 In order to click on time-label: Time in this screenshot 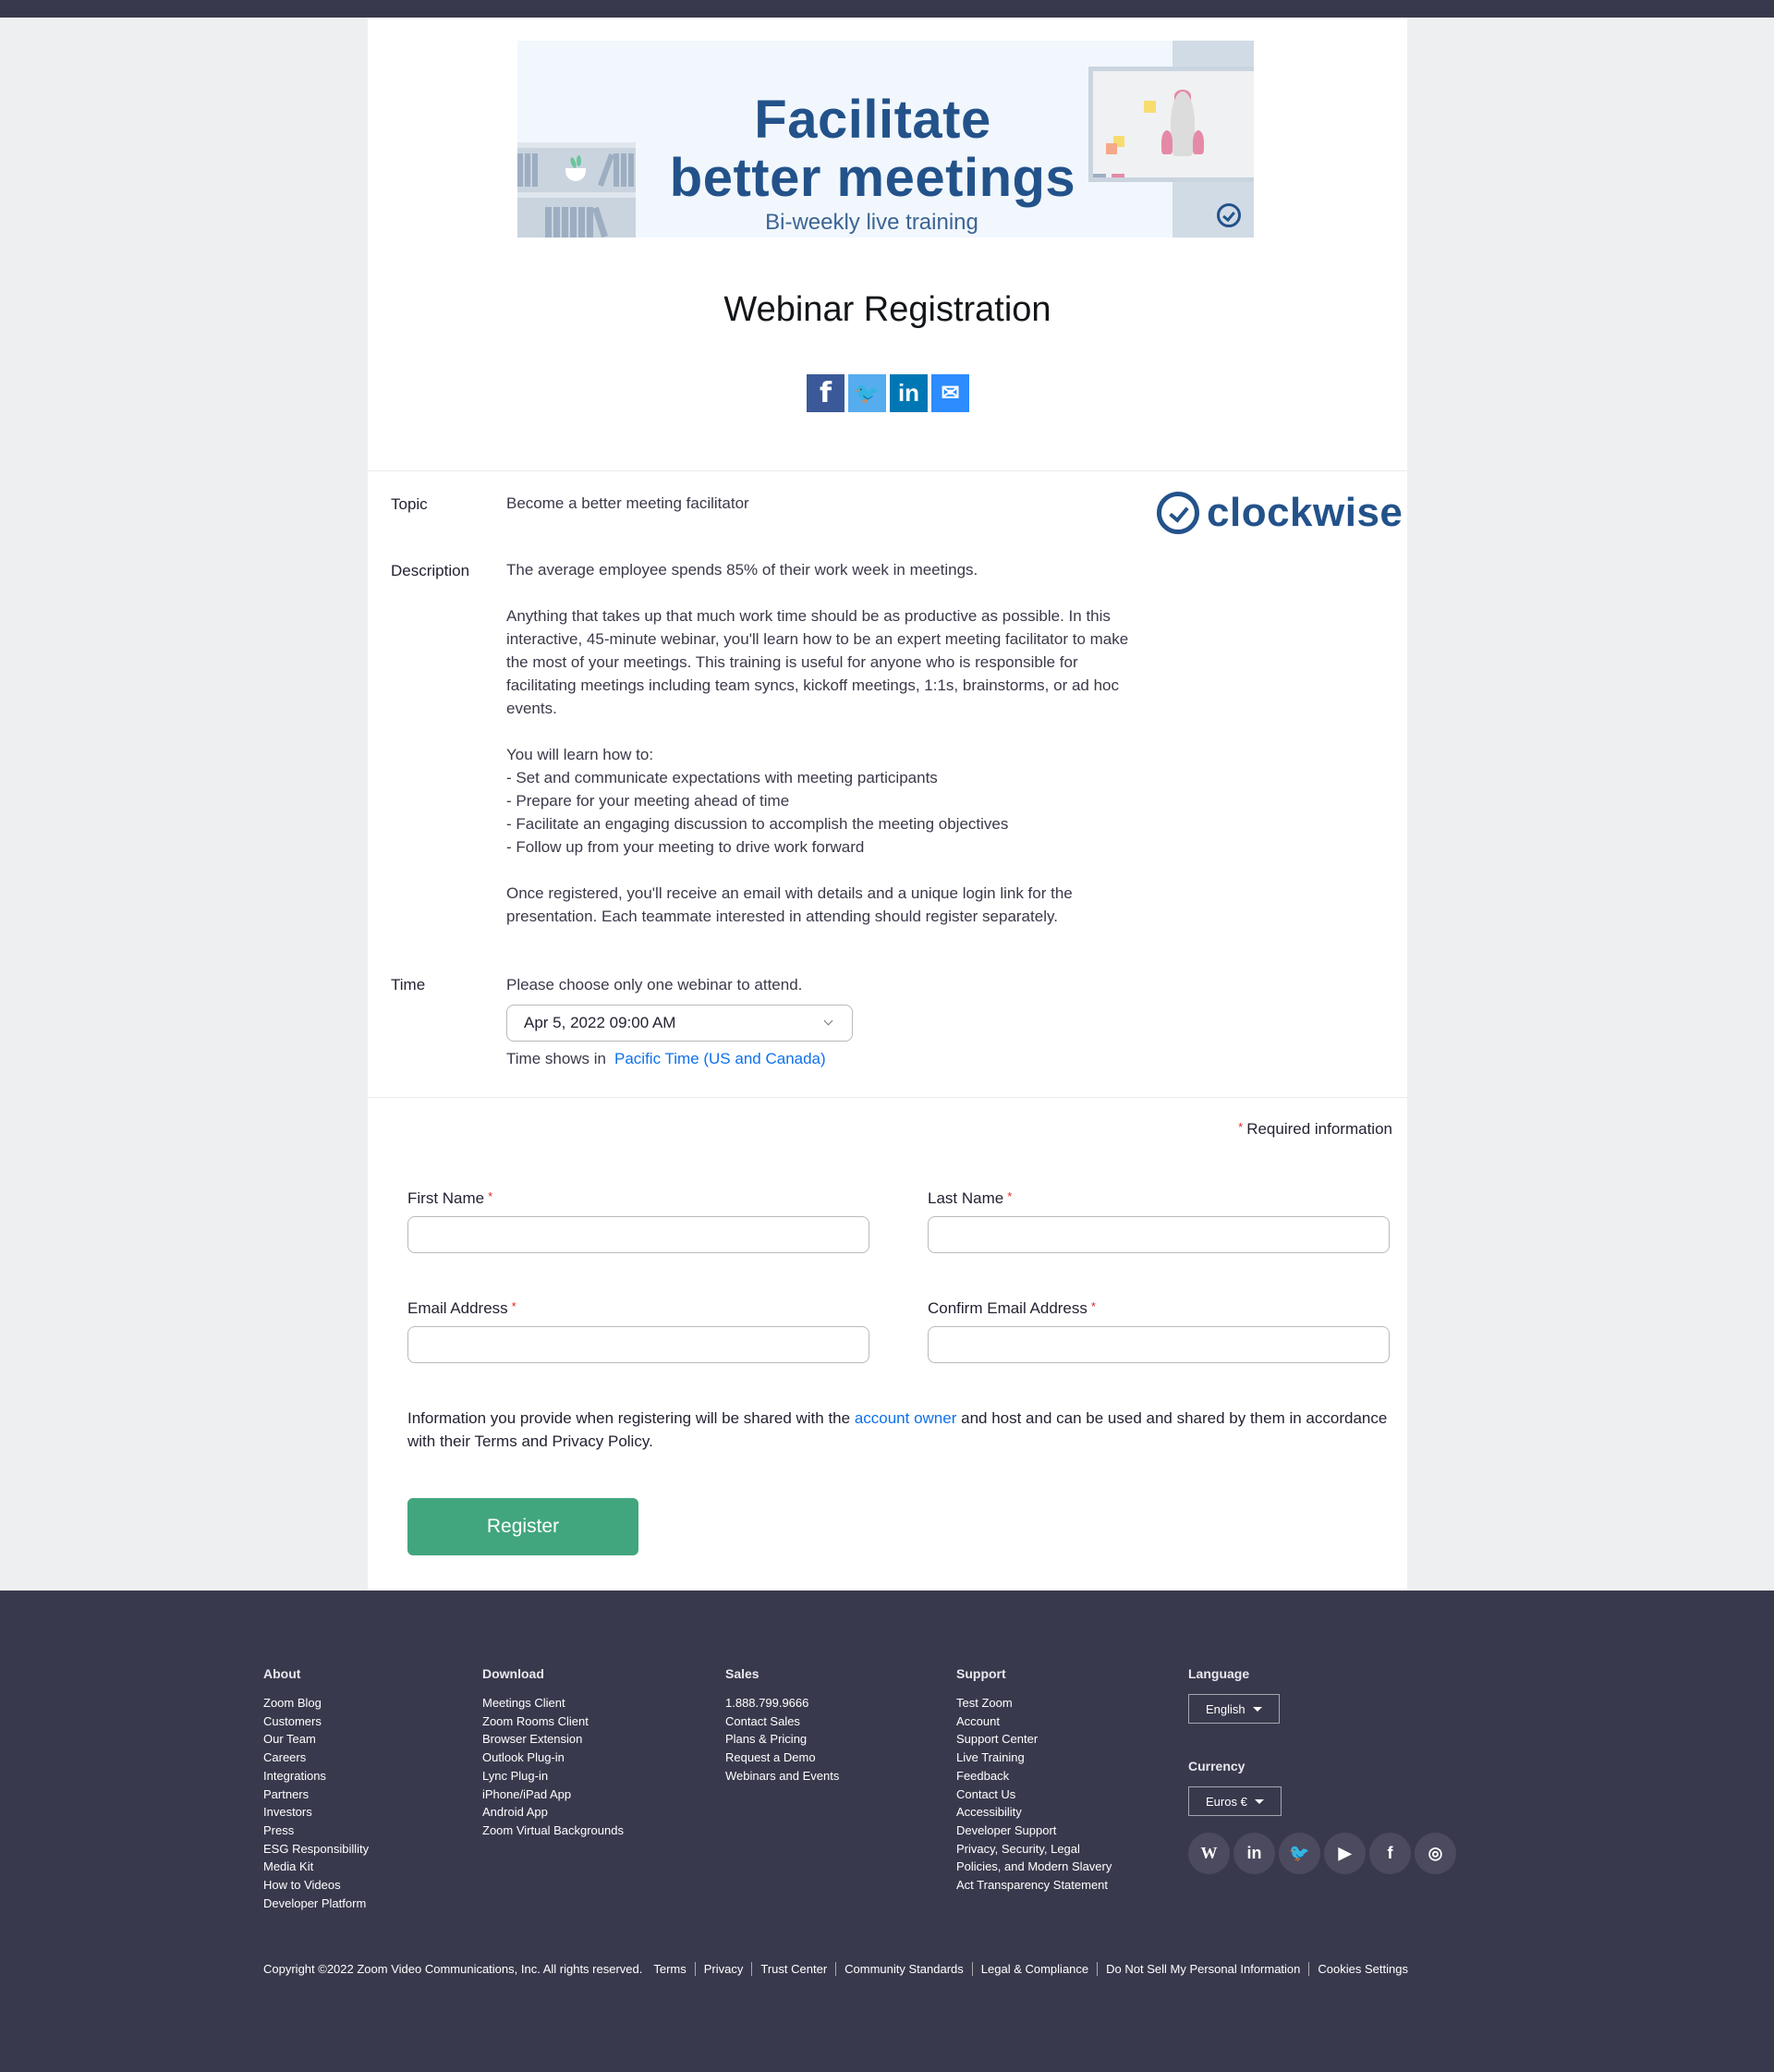, I will do `click(408, 984)`.